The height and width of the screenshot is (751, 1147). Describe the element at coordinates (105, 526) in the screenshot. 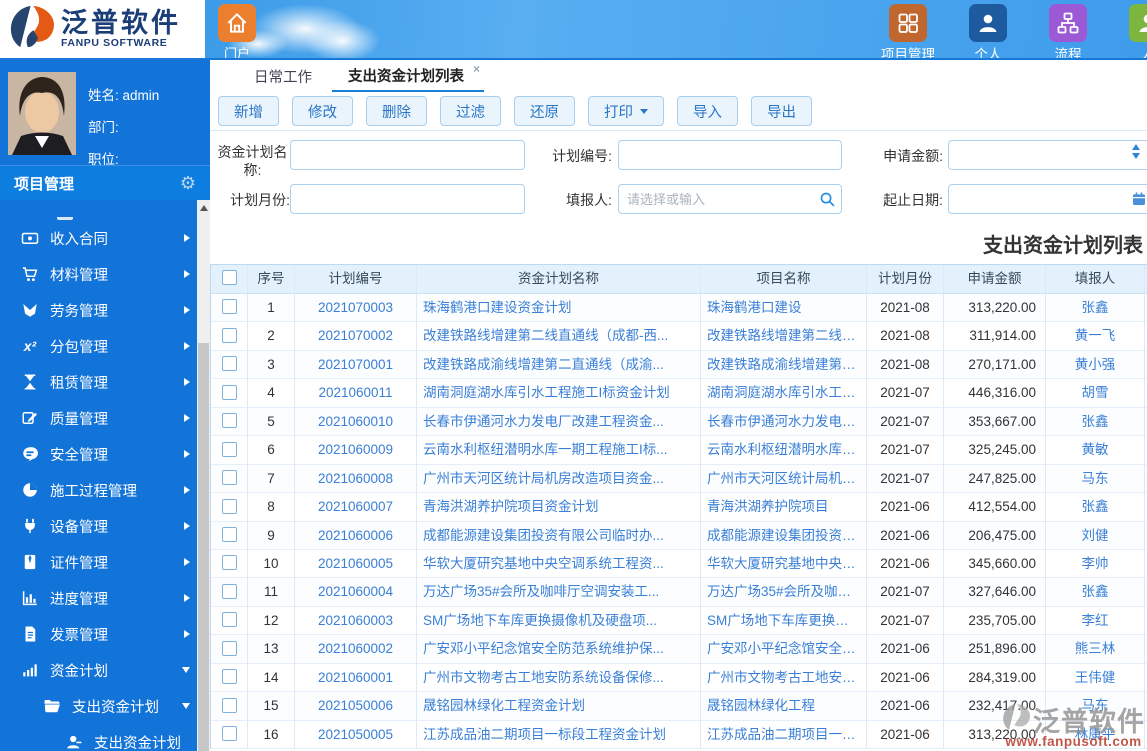

I see `sidebar-menu-item: 设备管理` at that location.